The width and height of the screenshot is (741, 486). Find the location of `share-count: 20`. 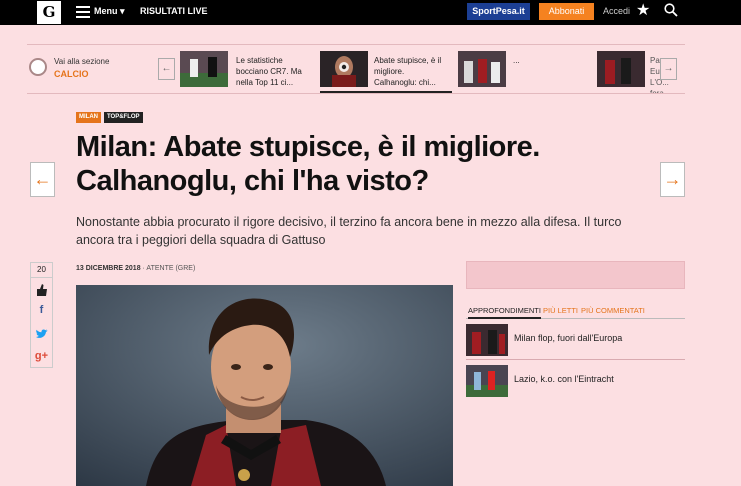

share-count: 20 is located at coordinates (41, 269).